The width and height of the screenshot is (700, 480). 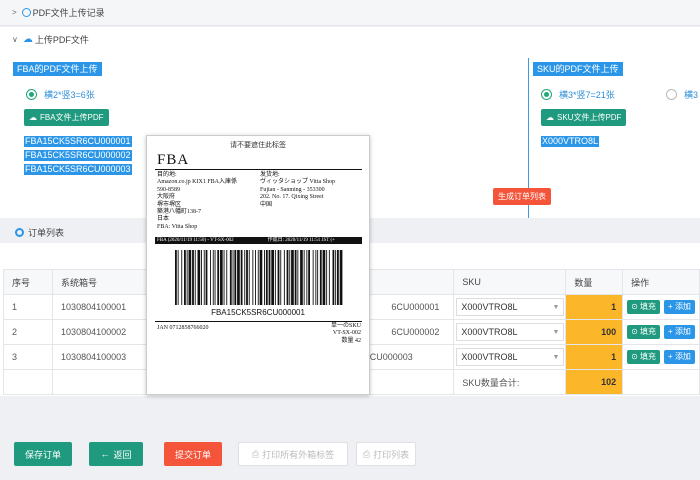 What do you see at coordinates (594, 282) in the screenshot?
I see `col-header-qty: 数量` at bounding box center [594, 282].